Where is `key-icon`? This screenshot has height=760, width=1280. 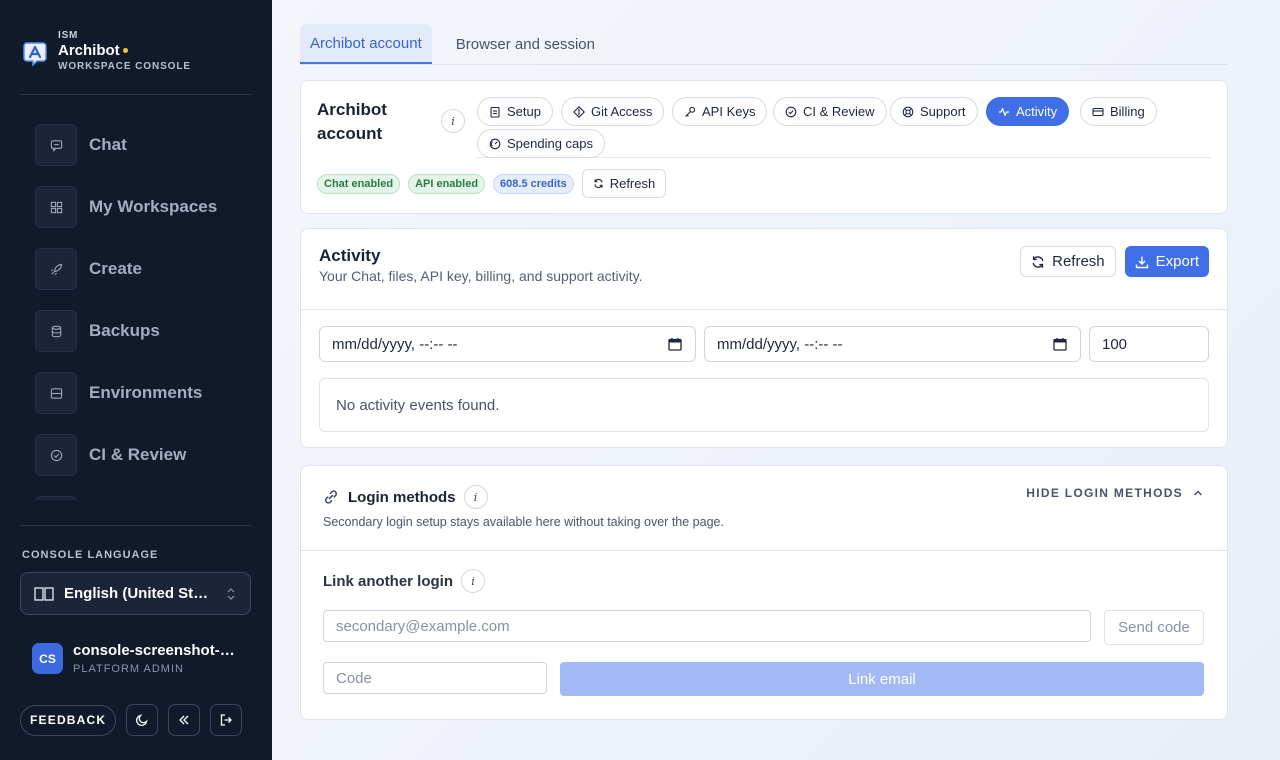 key-icon is located at coordinates (690, 111).